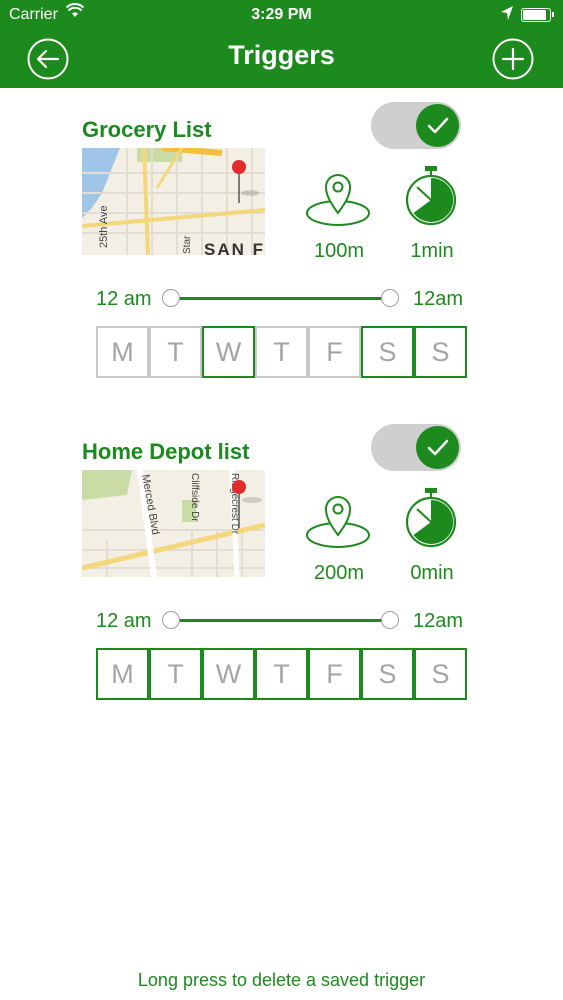  Describe the element at coordinates (339, 573) in the screenshot. I see `radius-value: 200m` at that location.